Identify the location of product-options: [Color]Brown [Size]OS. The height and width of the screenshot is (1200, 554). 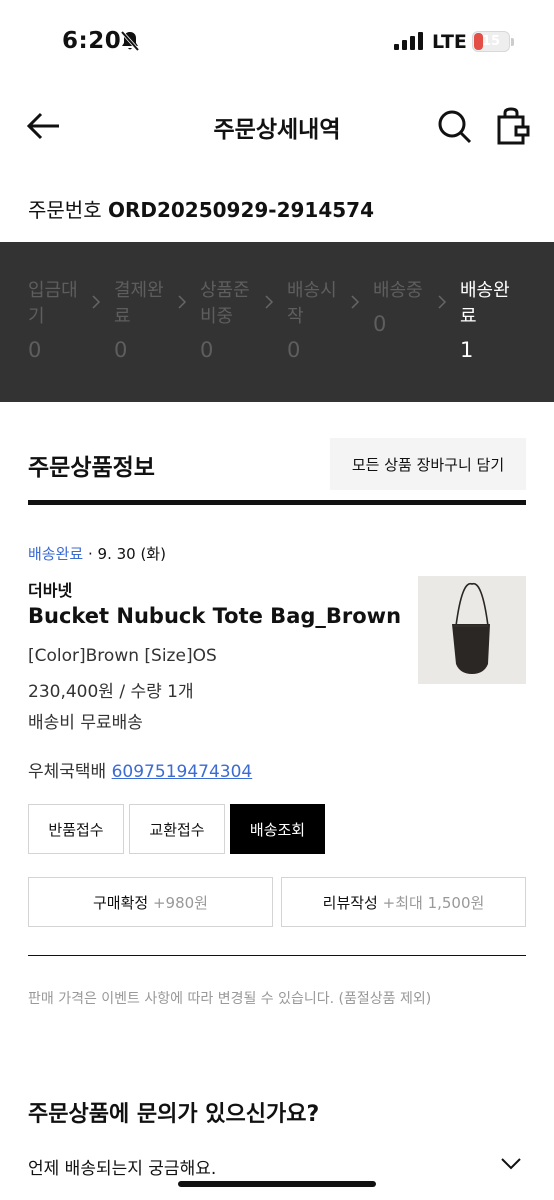
(122, 656).